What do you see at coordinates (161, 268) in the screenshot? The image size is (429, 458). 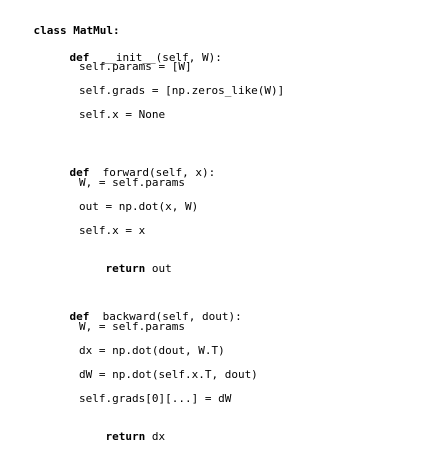 I see `return-value: out` at bounding box center [161, 268].